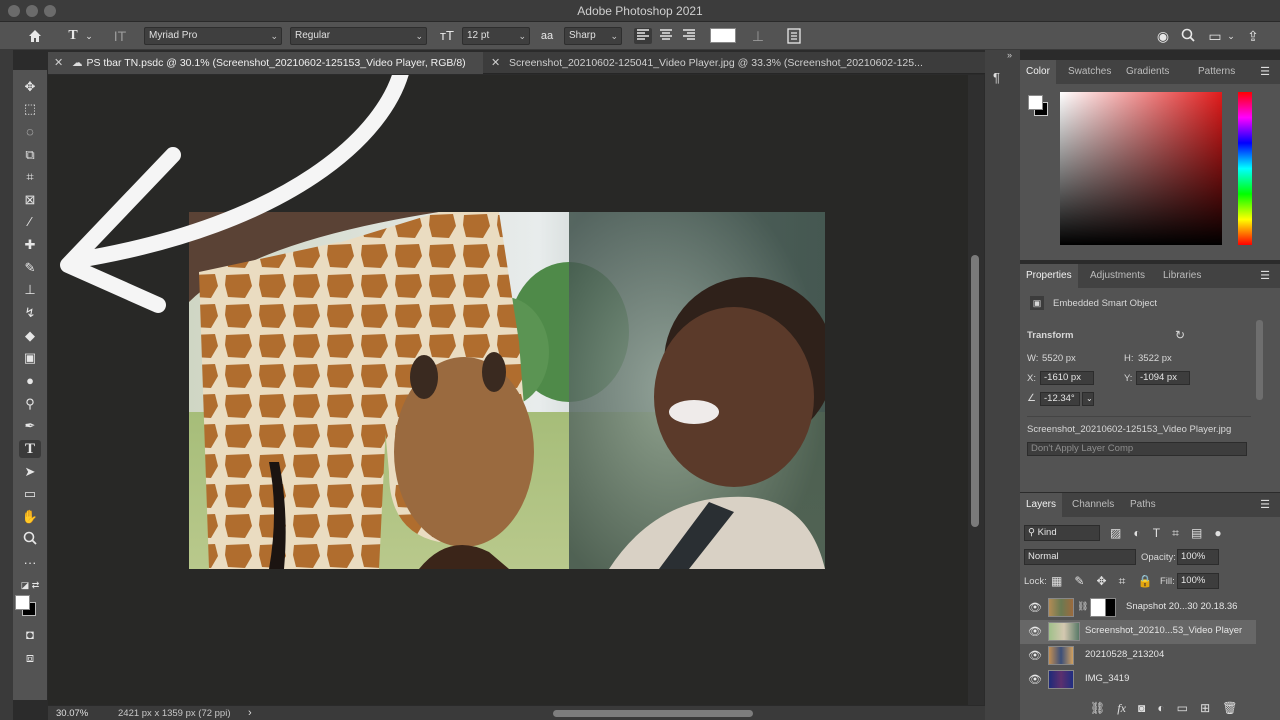 Image resolution: width=1280 pixels, height=720 pixels. Describe the element at coordinates (1056, 581) in the screenshot. I see `lock-transparent-icon: ▦` at that location.